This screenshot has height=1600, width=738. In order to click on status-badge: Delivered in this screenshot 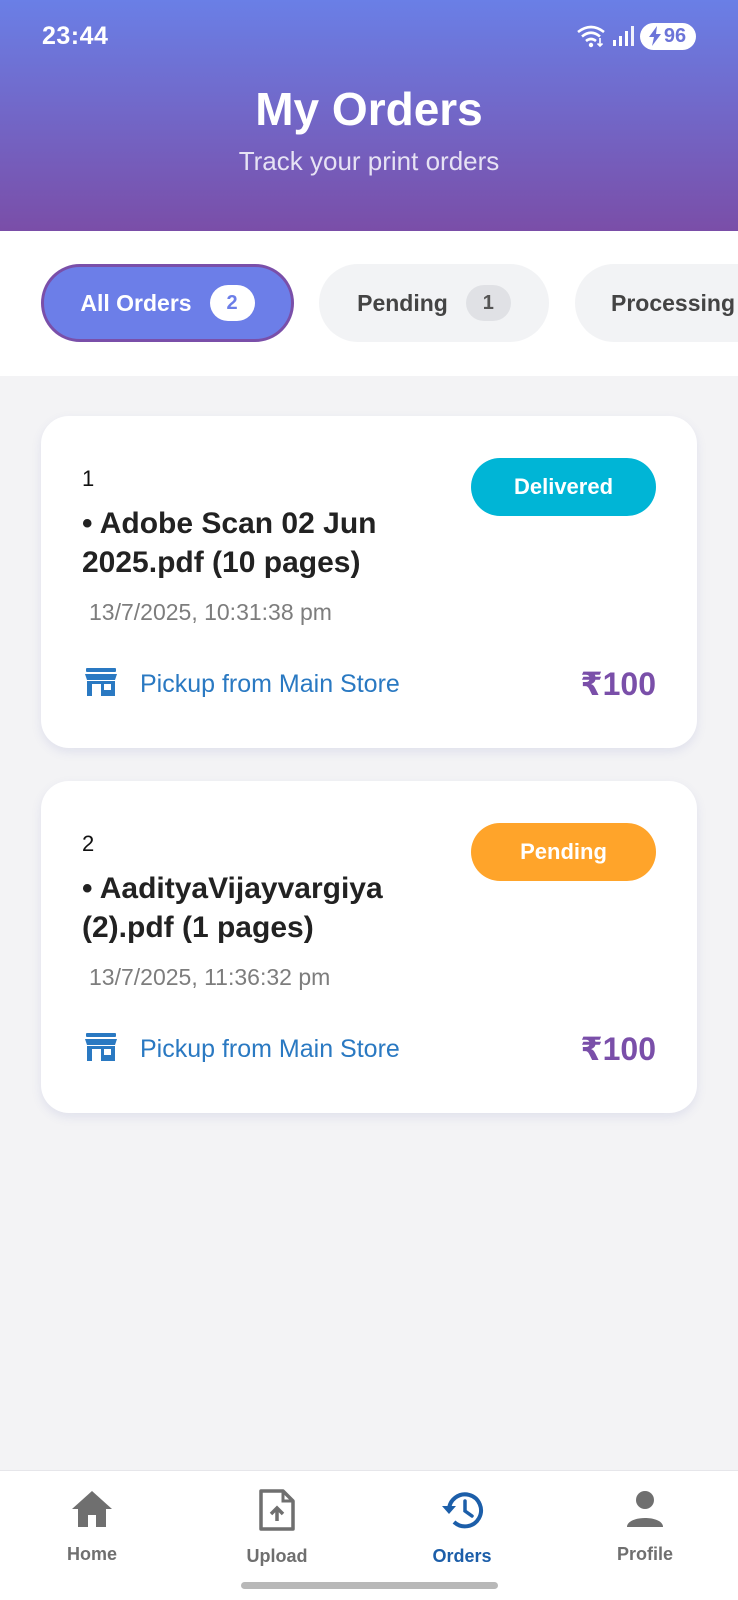, I will do `click(563, 487)`.